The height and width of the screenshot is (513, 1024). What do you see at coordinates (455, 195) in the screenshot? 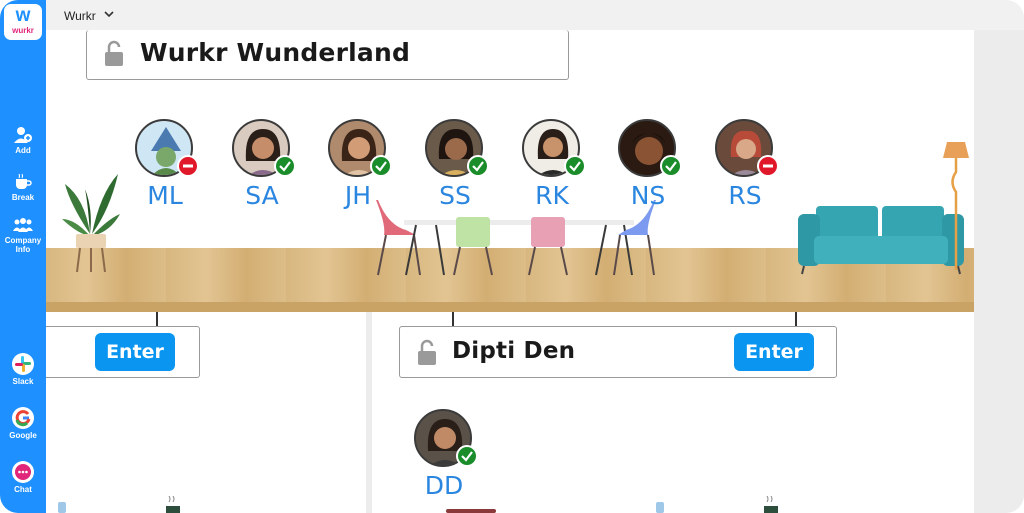
I see `member-initials: SS` at bounding box center [455, 195].